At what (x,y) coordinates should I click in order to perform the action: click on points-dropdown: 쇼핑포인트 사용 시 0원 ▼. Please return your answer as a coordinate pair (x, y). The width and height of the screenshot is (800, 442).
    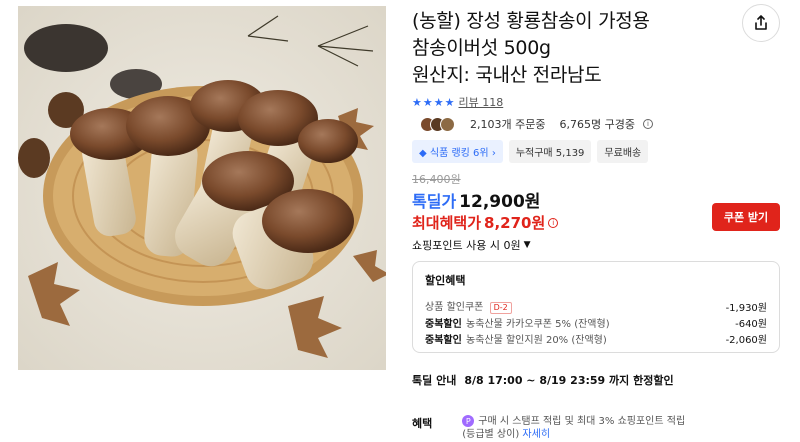
    Looking at the image, I should click on (471, 245).